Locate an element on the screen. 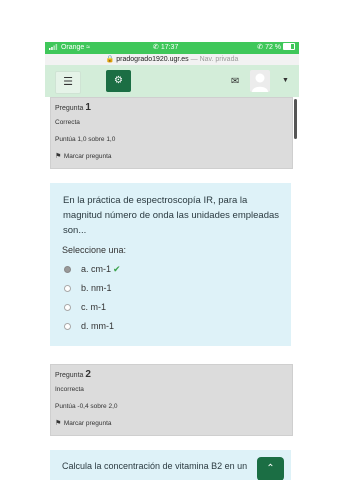 The height and width of the screenshot is (480, 339). answer-option-d: d. mm-1 is located at coordinates (89, 326).